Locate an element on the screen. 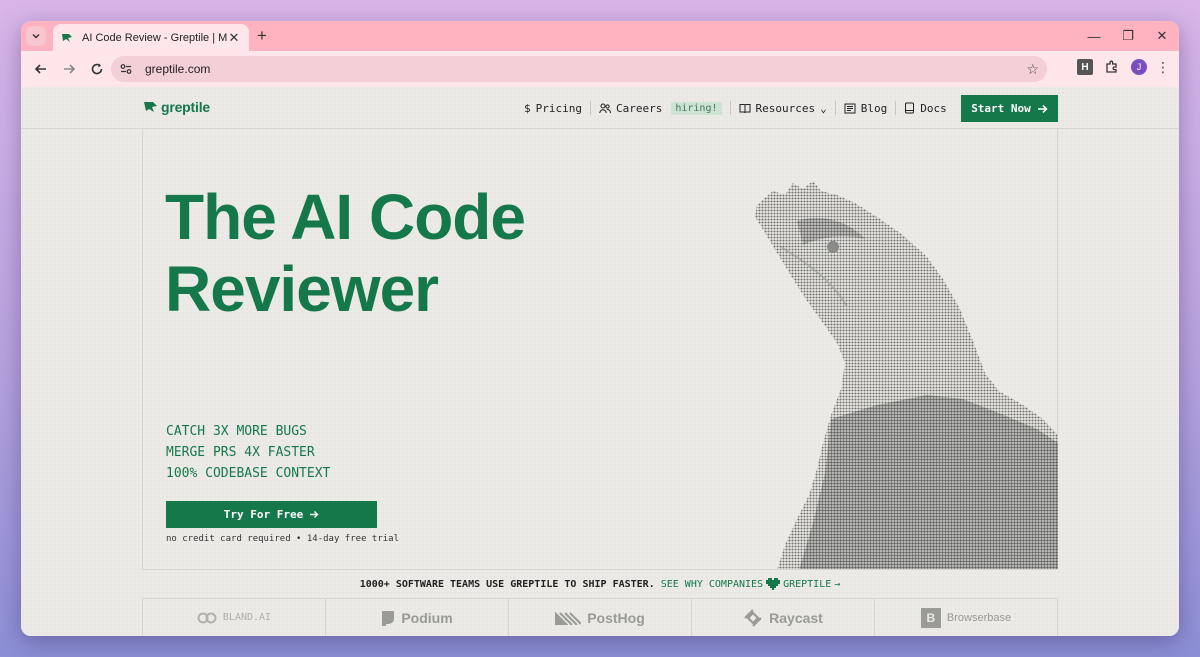 This screenshot has width=1200, height=657. nav-careers-label: Careers is located at coordinates (639, 108).